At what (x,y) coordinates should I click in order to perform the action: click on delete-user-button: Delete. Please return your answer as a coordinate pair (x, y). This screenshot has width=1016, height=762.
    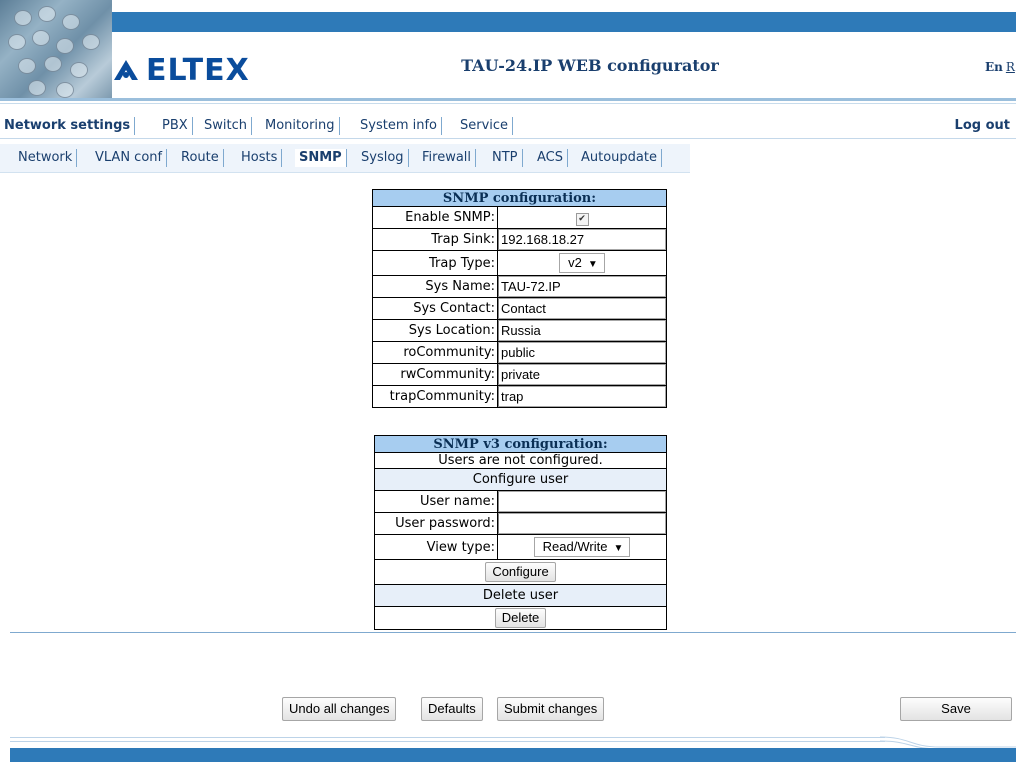
    Looking at the image, I should click on (520, 618).